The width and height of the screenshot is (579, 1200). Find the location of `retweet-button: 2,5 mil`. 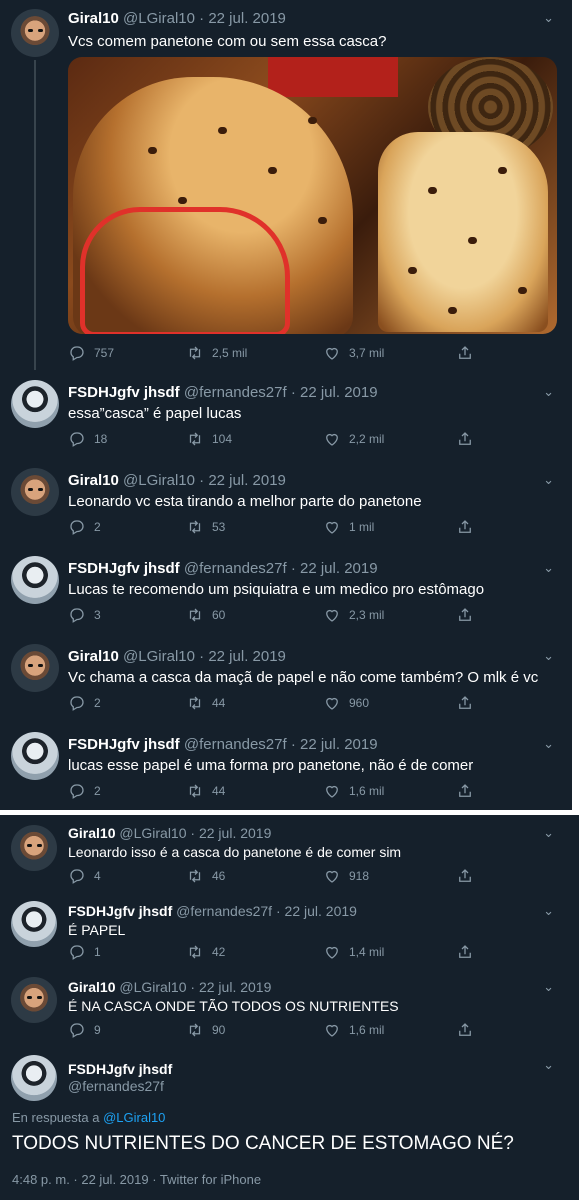

retweet-button: 2,5 mil is located at coordinates (216, 353).